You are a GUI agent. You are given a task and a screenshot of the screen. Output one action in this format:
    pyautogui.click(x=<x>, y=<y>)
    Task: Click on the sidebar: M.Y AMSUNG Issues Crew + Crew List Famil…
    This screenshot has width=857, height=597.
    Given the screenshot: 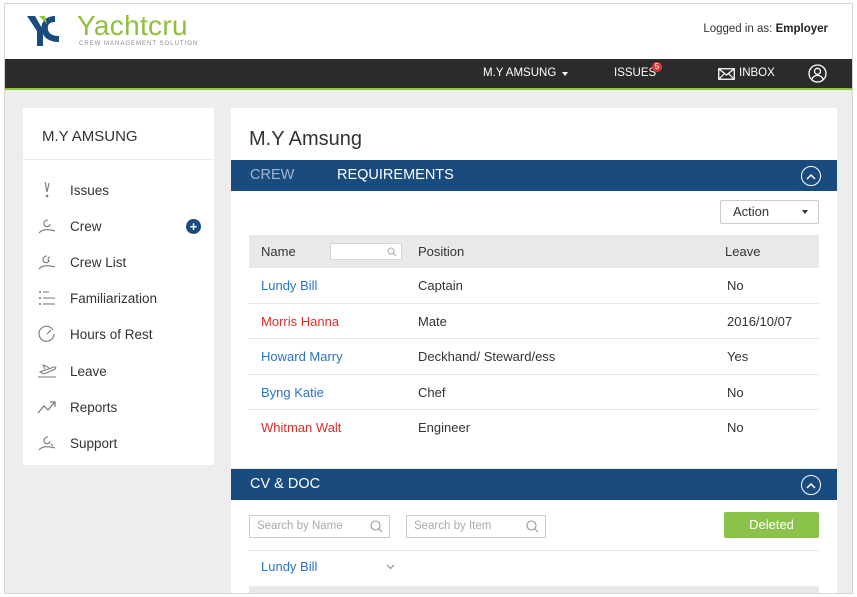 What is the action you would take?
    pyautogui.click(x=118, y=286)
    